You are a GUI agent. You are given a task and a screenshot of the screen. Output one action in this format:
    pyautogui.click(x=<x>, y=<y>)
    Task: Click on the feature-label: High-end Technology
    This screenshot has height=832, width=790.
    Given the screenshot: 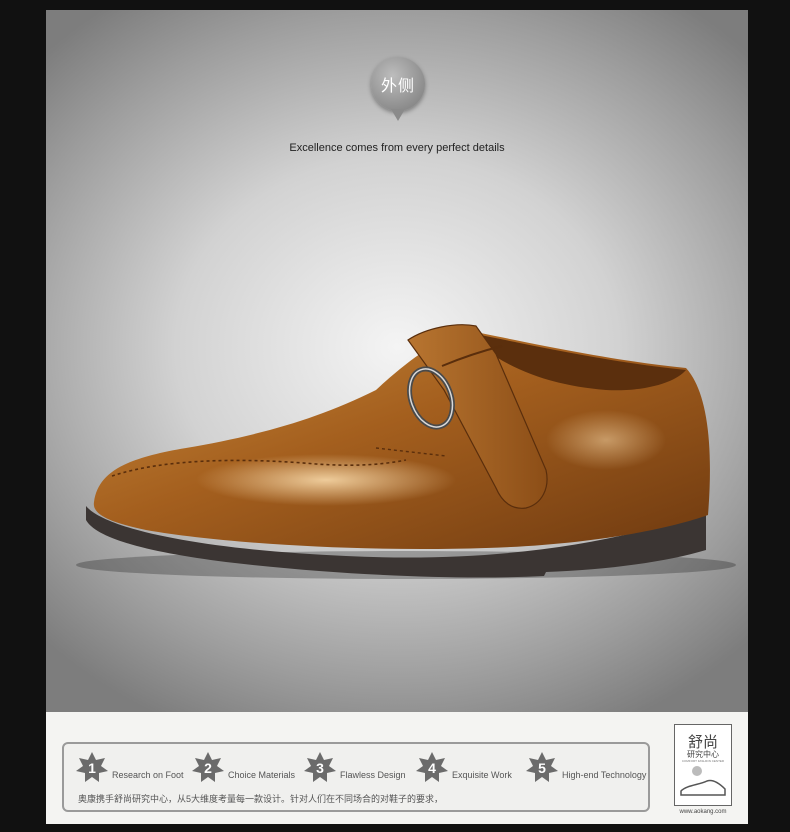 What is the action you would take?
    pyautogui.click(x=604, y=775)
    